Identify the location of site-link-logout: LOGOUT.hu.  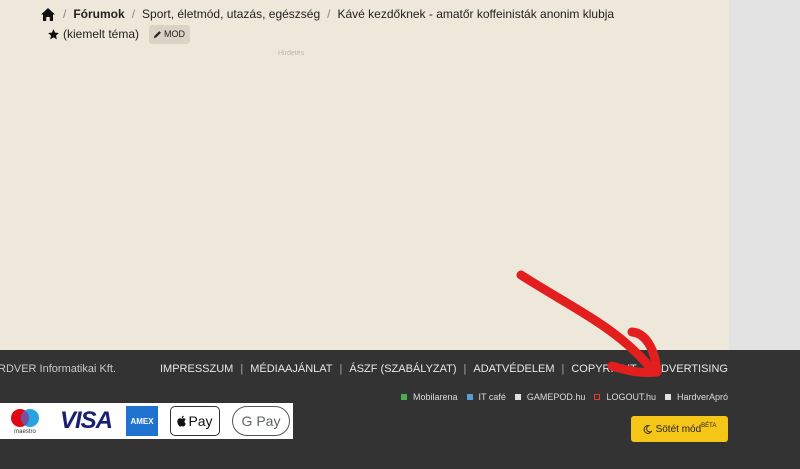
(625, 397).